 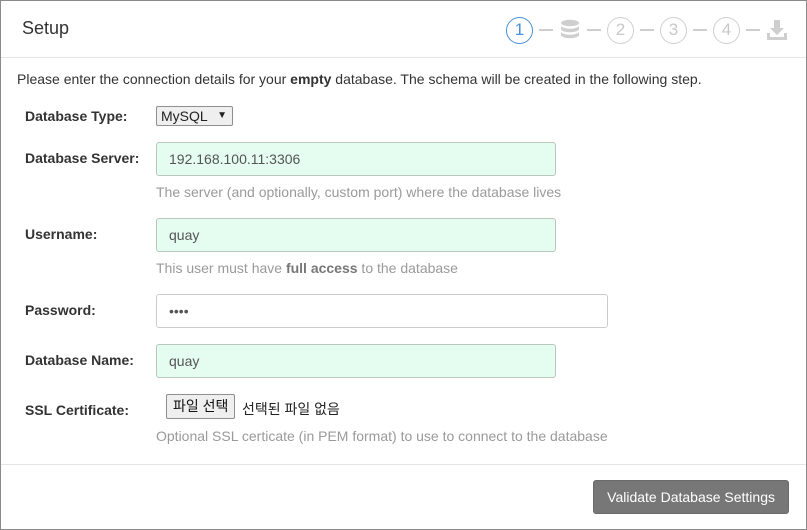 I want to click on step-1: 1, so click(x=519, y=30).